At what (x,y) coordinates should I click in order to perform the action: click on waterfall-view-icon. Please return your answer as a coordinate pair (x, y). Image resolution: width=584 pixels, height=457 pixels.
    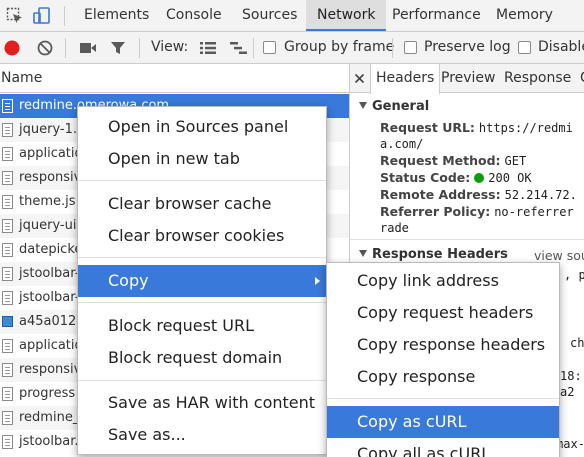
    Looking at the image, I should click on (239, 48).